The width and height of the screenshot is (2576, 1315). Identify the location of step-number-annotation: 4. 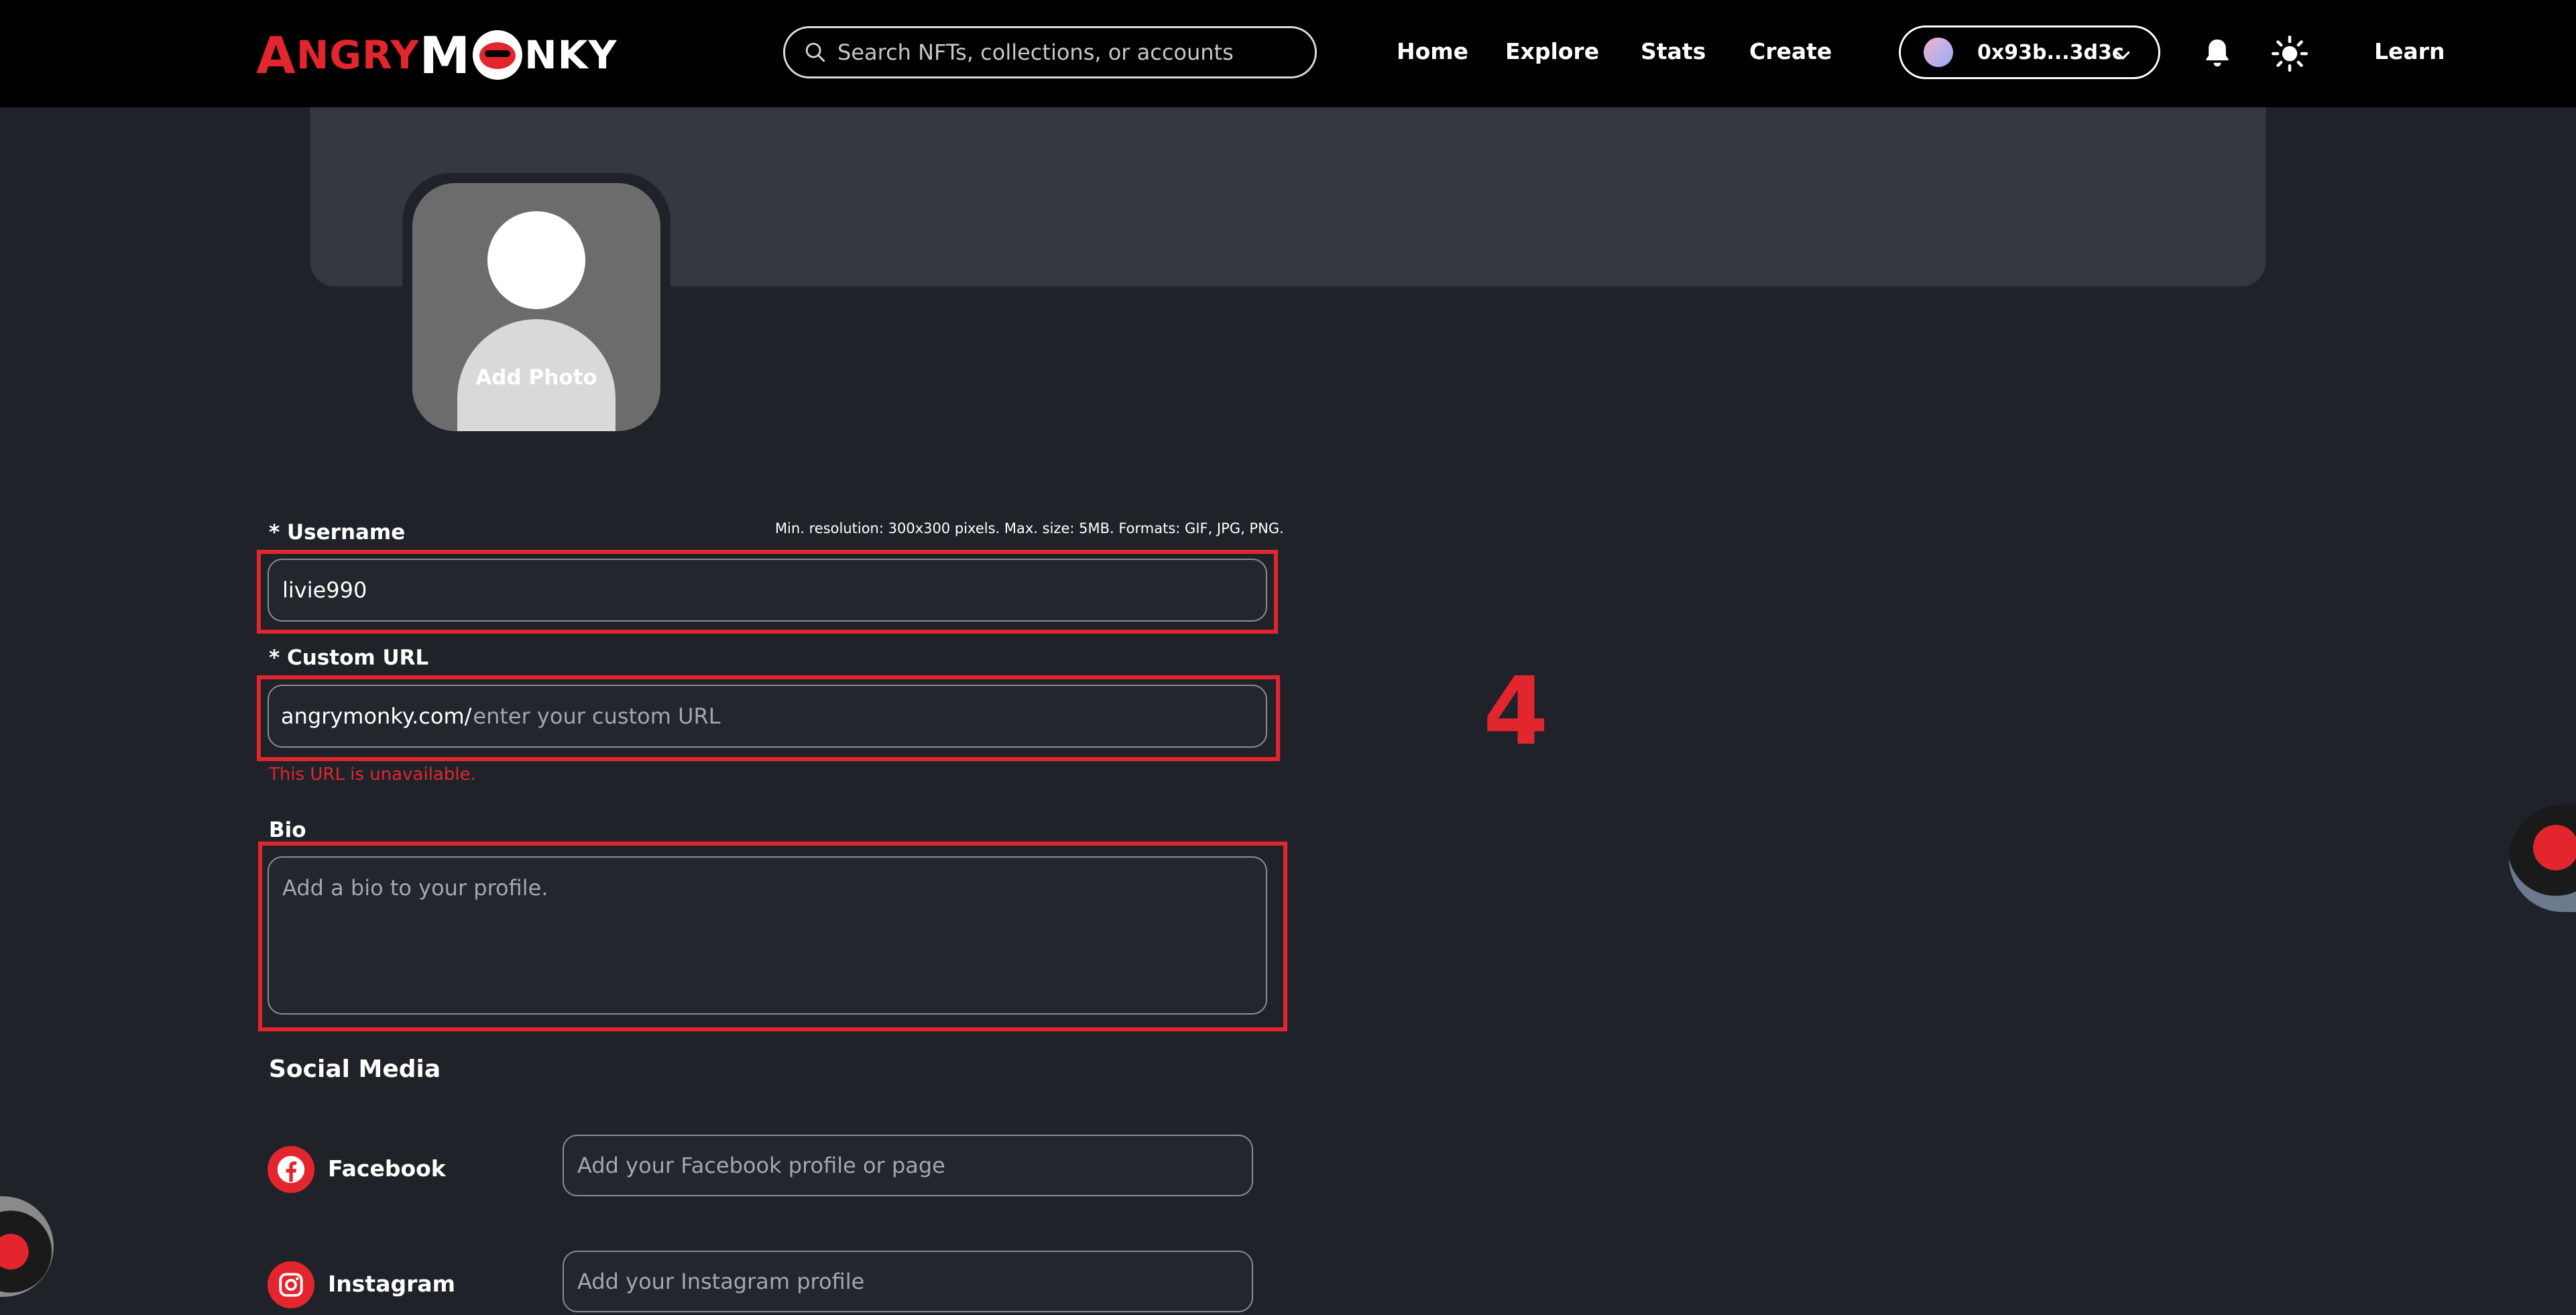
(1516, 711).